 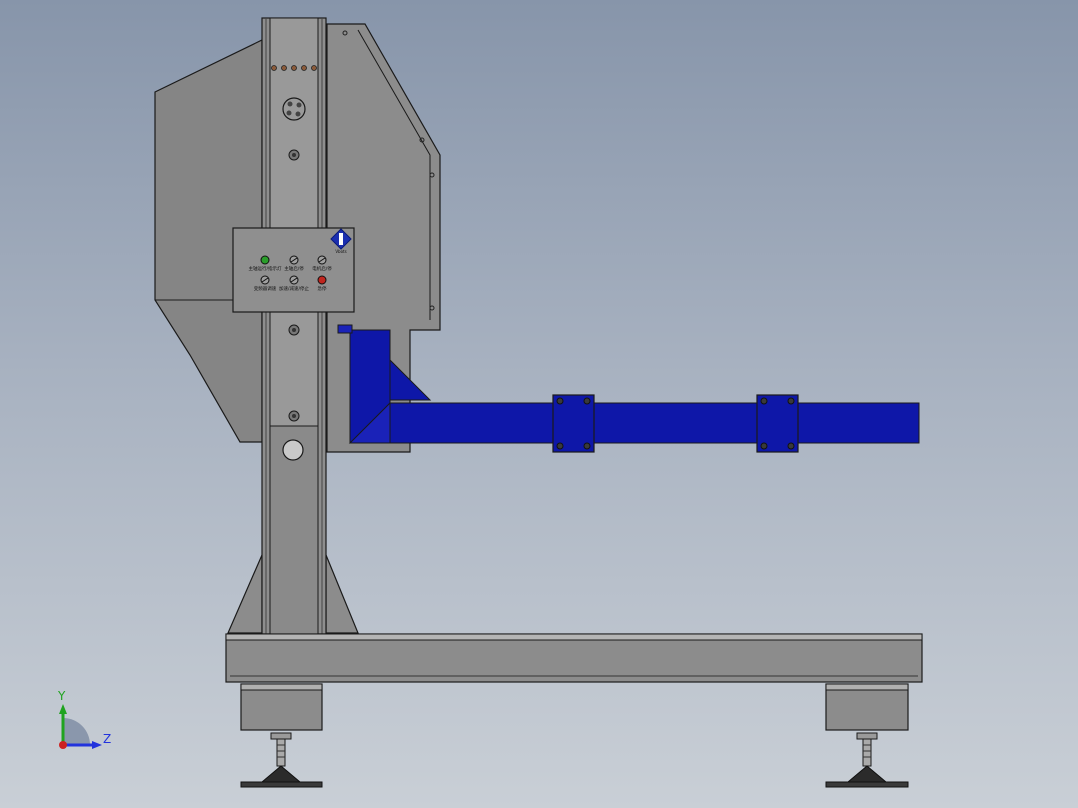 I want to click on right-foot-block, so click(x=867, y=707).